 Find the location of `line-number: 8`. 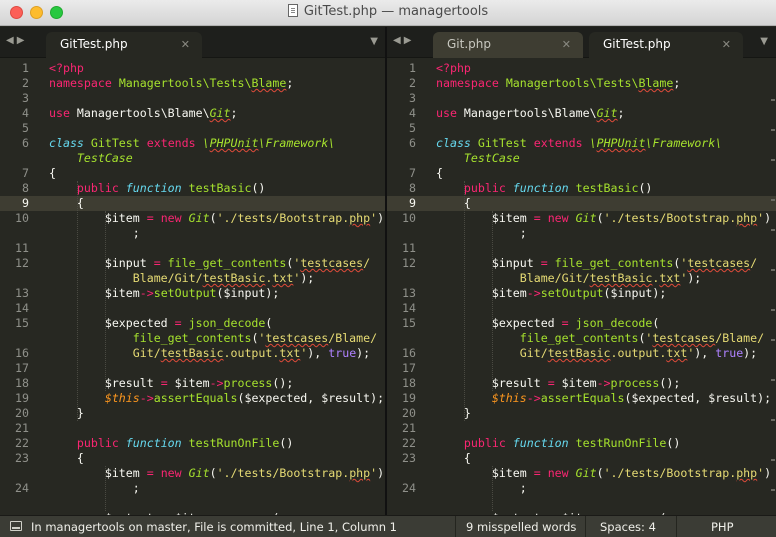

line-number: 8 is located at coordinates (25, 188).